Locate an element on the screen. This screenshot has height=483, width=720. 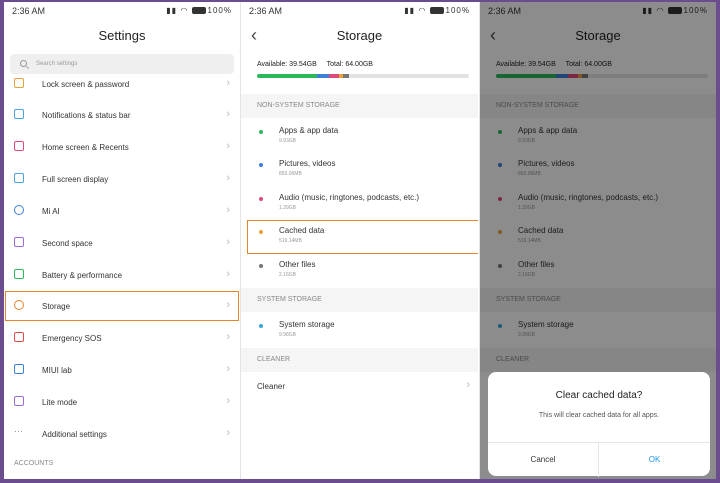
storage-item-name: Other files is located at coordinates (297, 264).